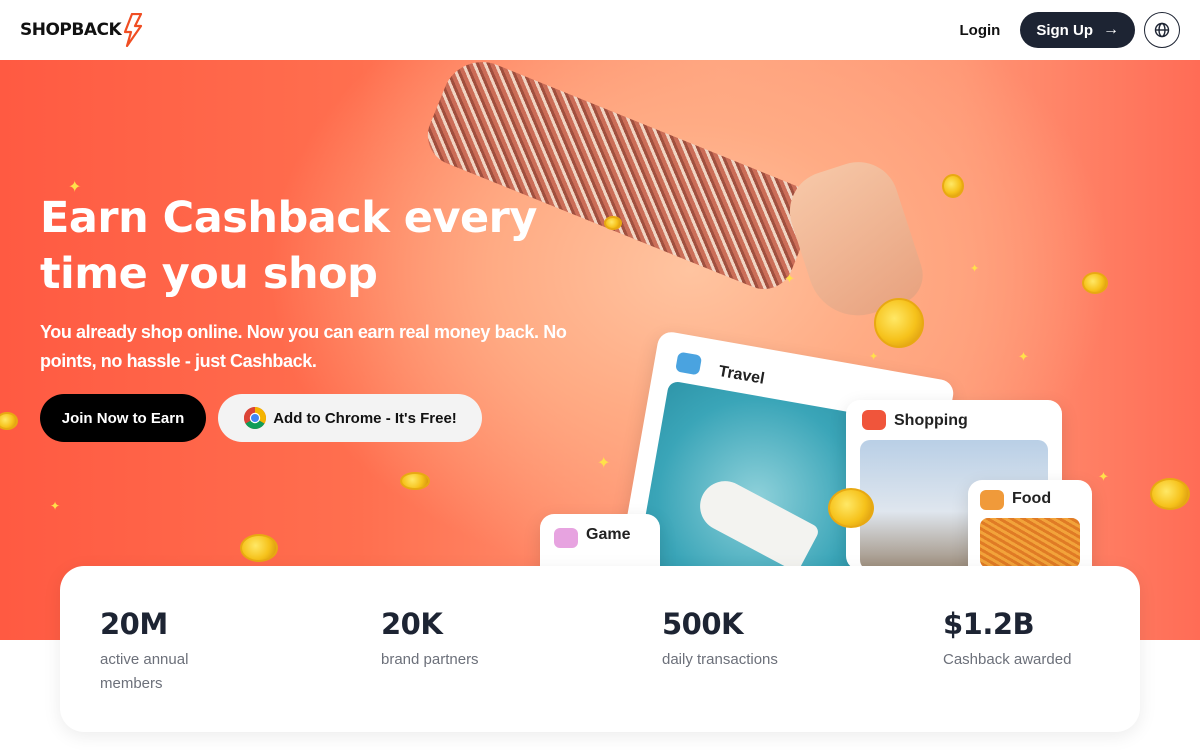 The width and height of the screenshot is (1200, 750). I want to click on airplane-icon, so click(689, 363).